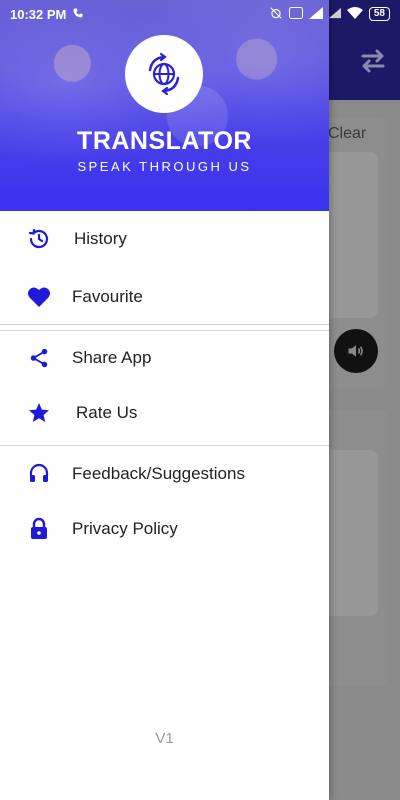 The image size is (400, 800). What do you see at coordinates (295, 14) in the screenshot?
I see `volte-icon` at bounding box center [295, 14].